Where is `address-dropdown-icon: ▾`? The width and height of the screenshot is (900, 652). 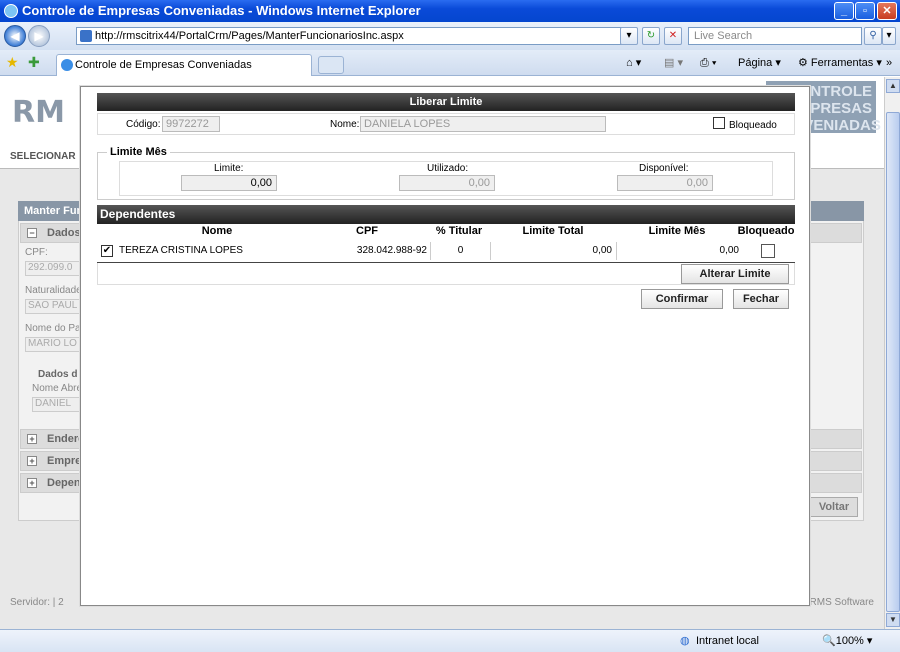 address-dropdown-icon: ▾ is located at coordinates (629, 36).